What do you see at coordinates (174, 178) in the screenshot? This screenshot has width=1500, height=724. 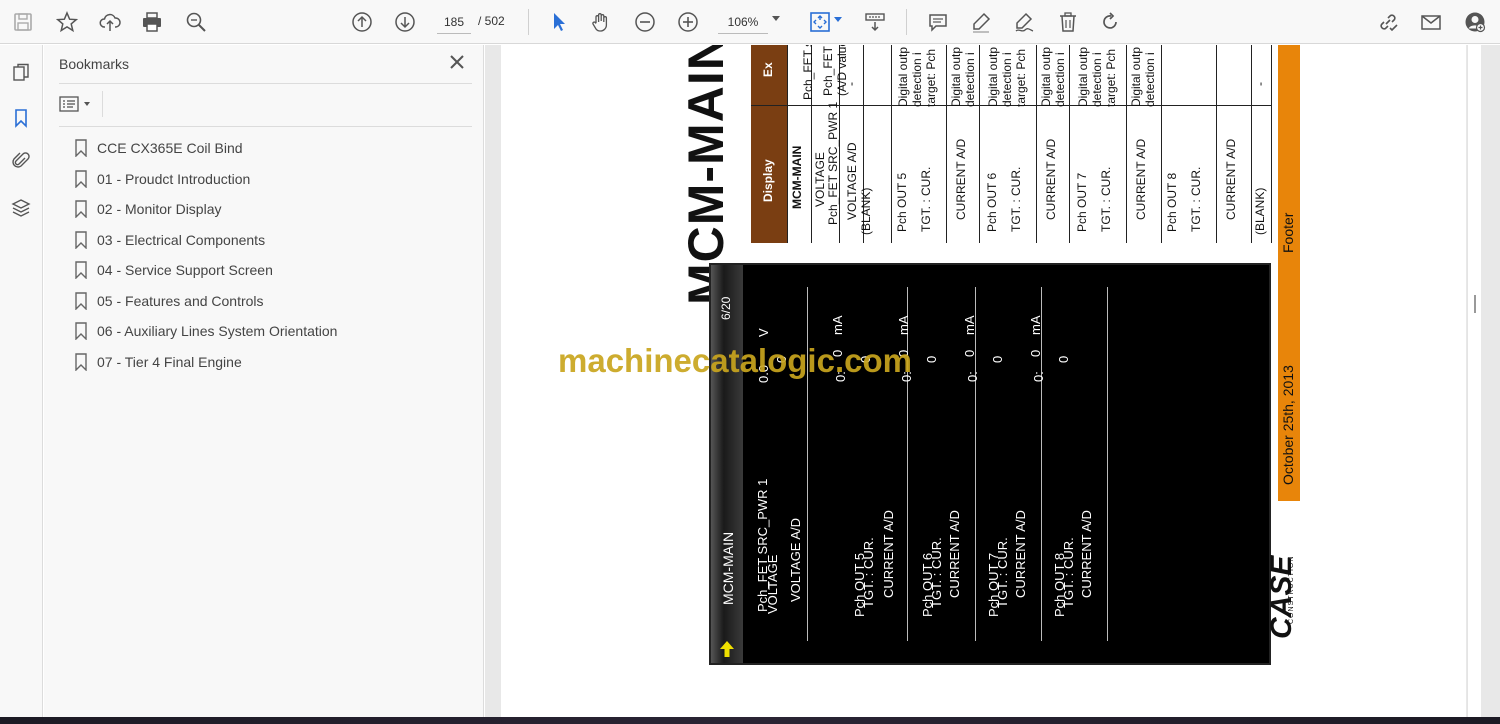 I see `bookmark-label: 01 - Proudct Introduction` at bounding box center [174, 178].